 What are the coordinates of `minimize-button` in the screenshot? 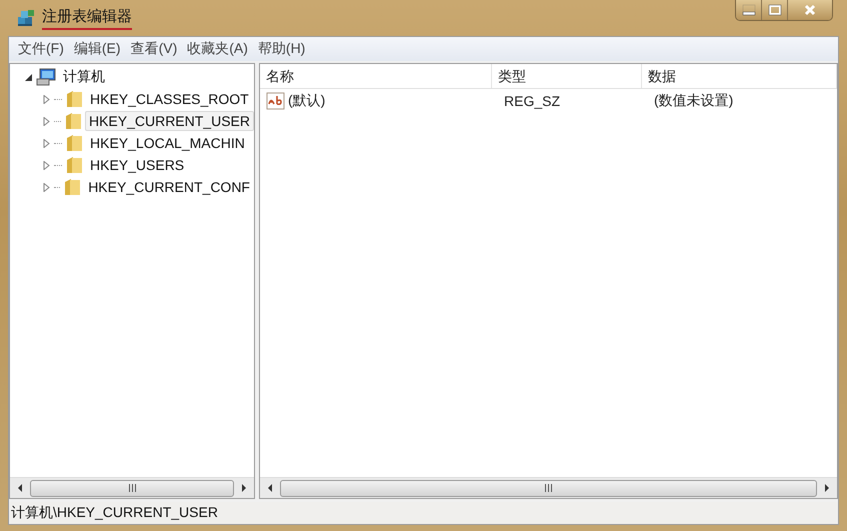 It's located at (749, 10).